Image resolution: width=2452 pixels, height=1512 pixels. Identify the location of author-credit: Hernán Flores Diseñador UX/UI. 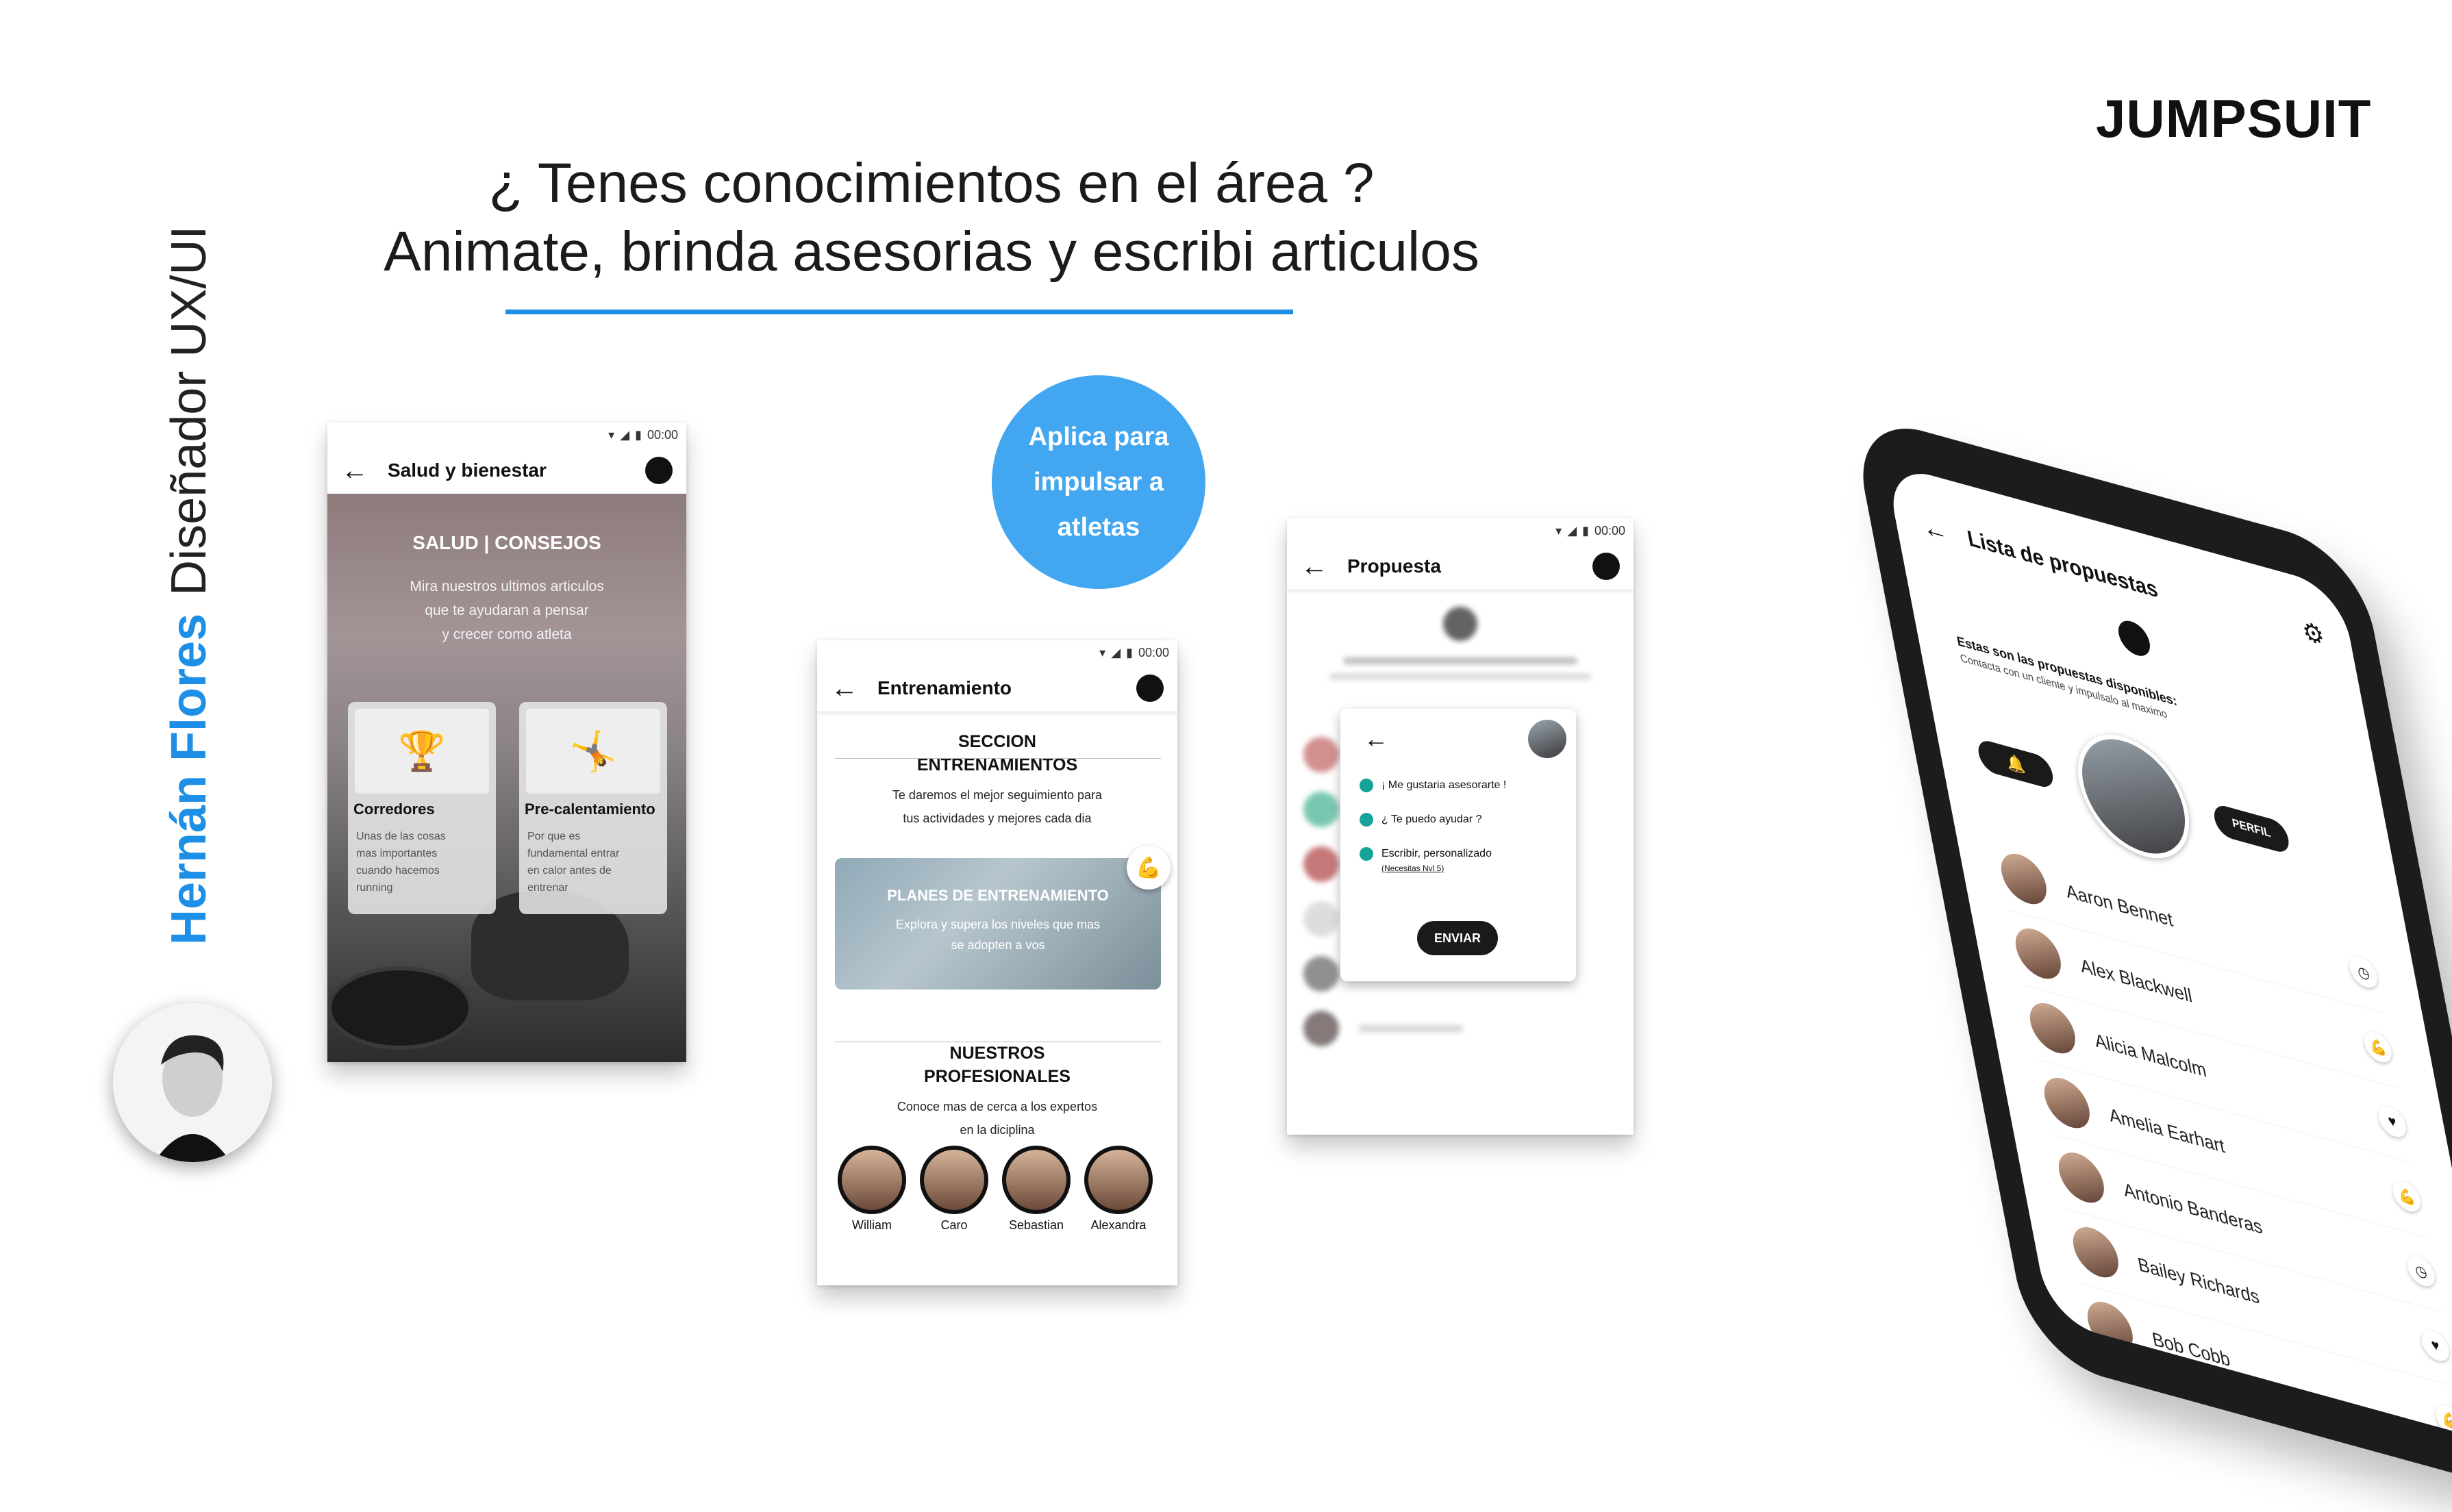
(189, 585).